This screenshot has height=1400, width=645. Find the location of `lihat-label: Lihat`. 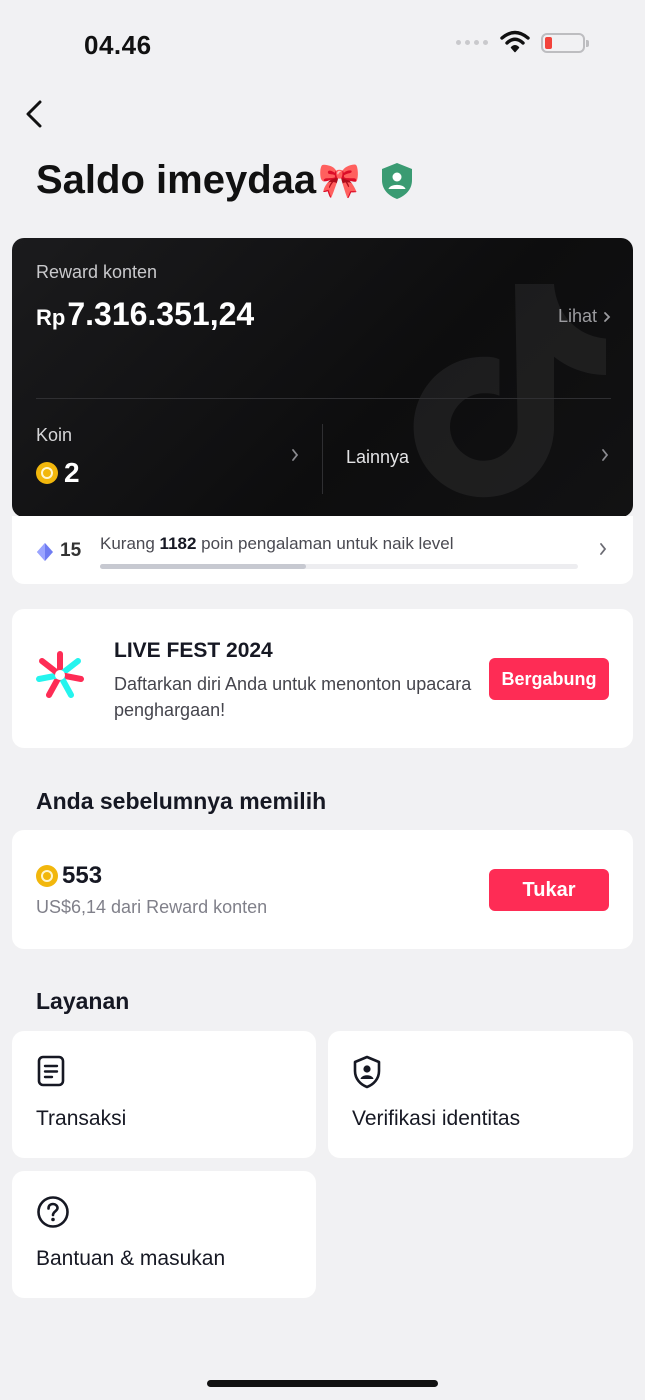

lihat-label: Lihat is located at coordinates (577, 316).